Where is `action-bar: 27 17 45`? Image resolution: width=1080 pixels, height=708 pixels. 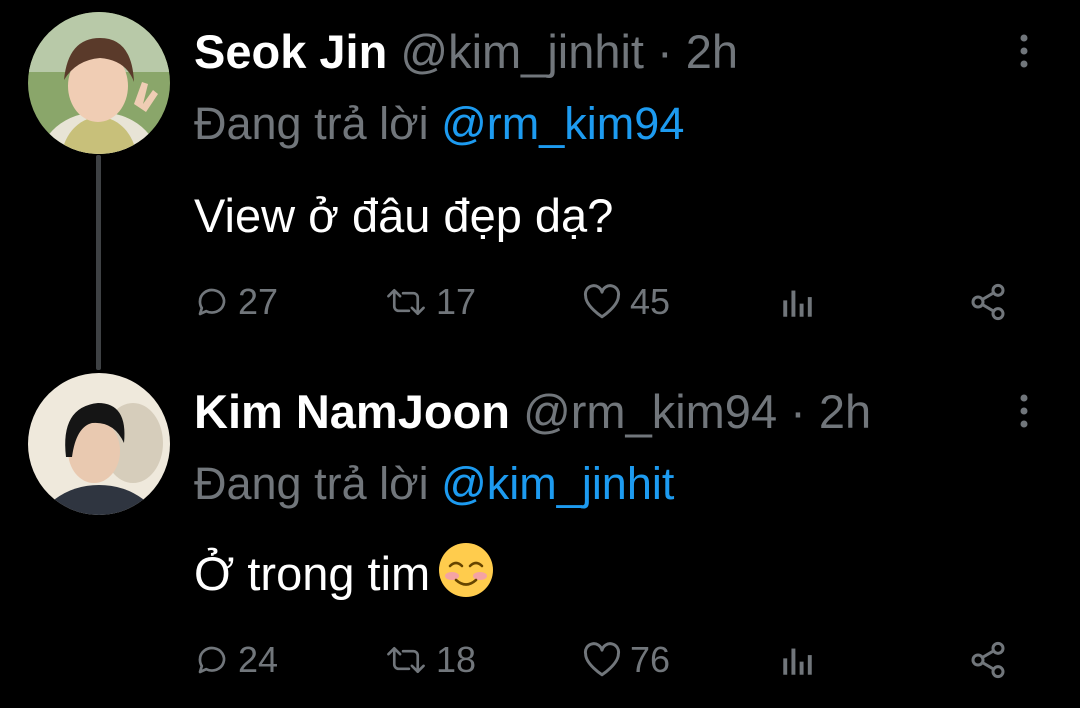
action-bar: 27 17 45 is located at coordinates (609, 302).